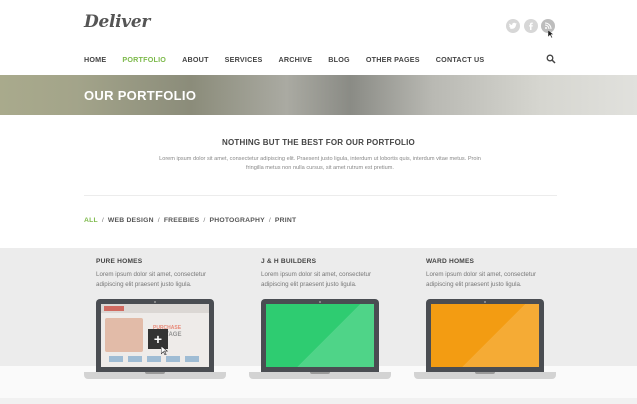  Describe the element at coordinates (318, 401) in the screenshot. I see `page-bottom-border` at that location.